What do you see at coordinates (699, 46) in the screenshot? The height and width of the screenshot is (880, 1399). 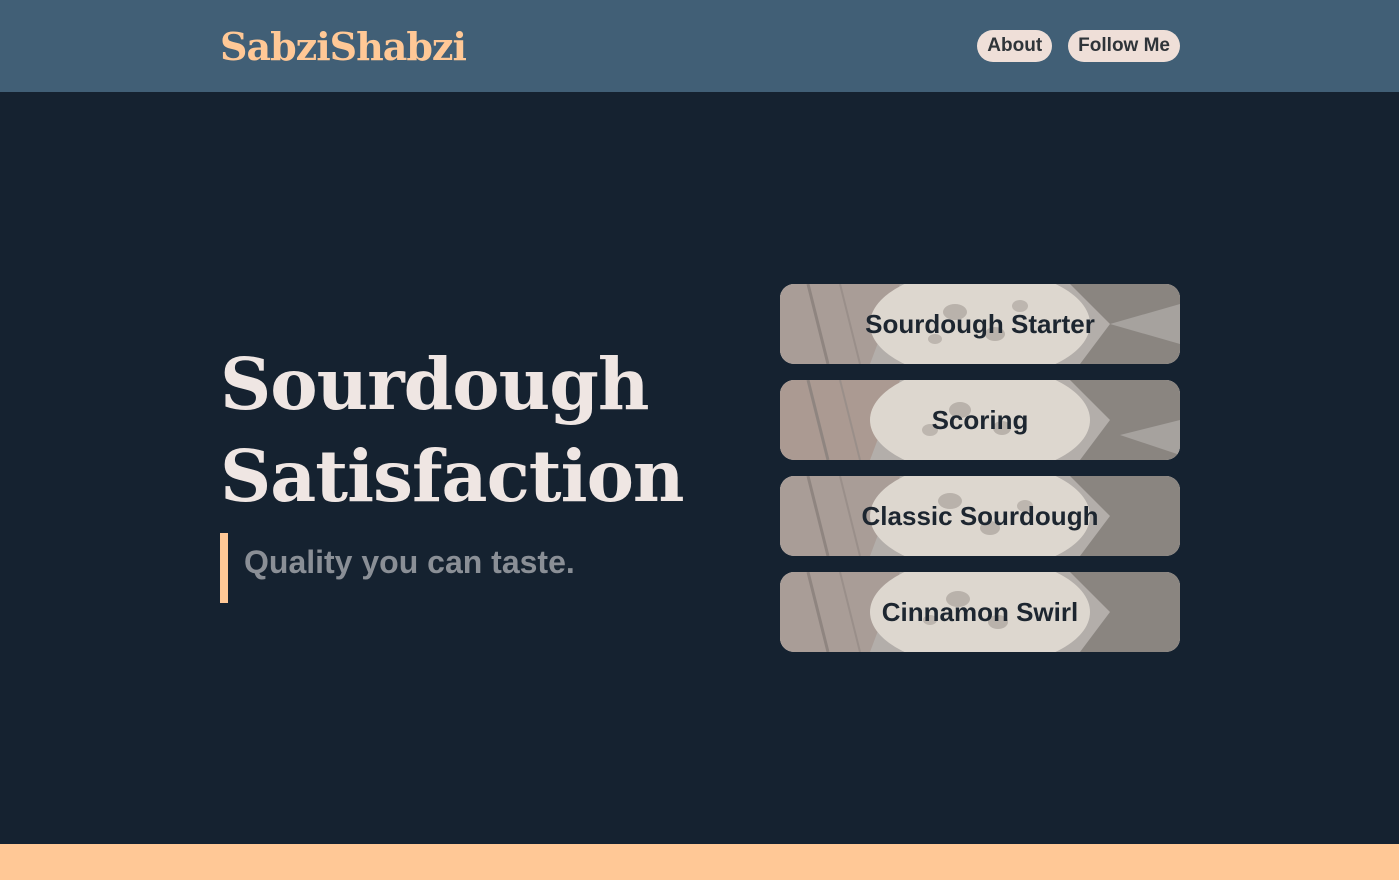 I see `site-header: SabziShabzi About Follow Me` at bounding box center [699, 46].